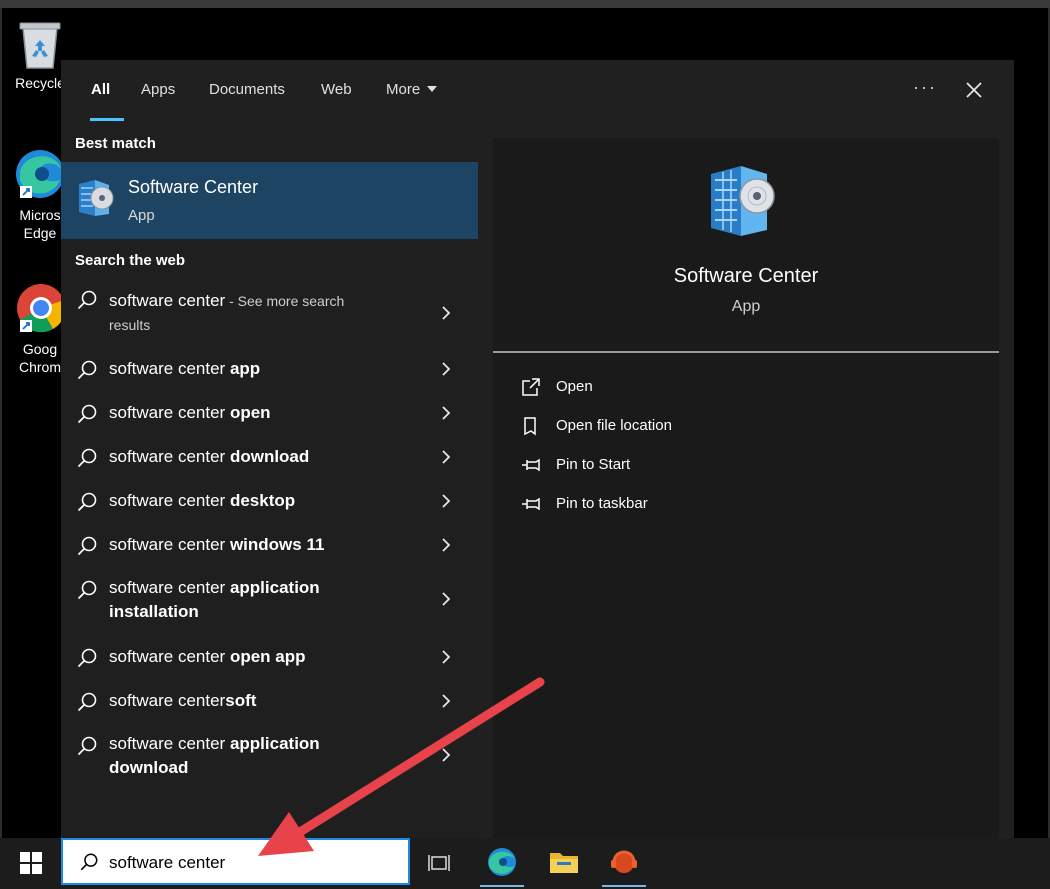 This screenshot has width=1050, height=889. Describe the element at coordinates (525, 4) in the screenshot. I see `window-top-border` at that location.